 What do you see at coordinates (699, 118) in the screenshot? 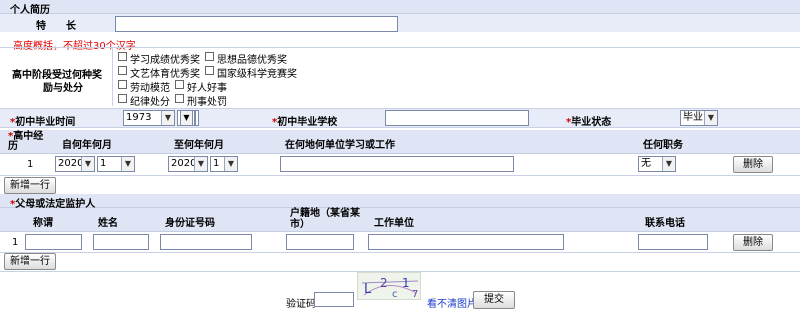
I see `graduation-status-select: 毕业 ▼` at bounding box center [699, 118].